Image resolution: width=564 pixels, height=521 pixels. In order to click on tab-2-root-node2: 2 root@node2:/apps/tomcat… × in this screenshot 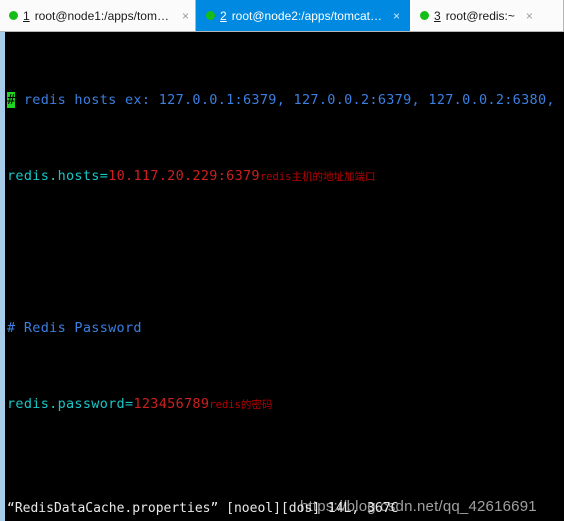, I will do `click(303, 15)`.